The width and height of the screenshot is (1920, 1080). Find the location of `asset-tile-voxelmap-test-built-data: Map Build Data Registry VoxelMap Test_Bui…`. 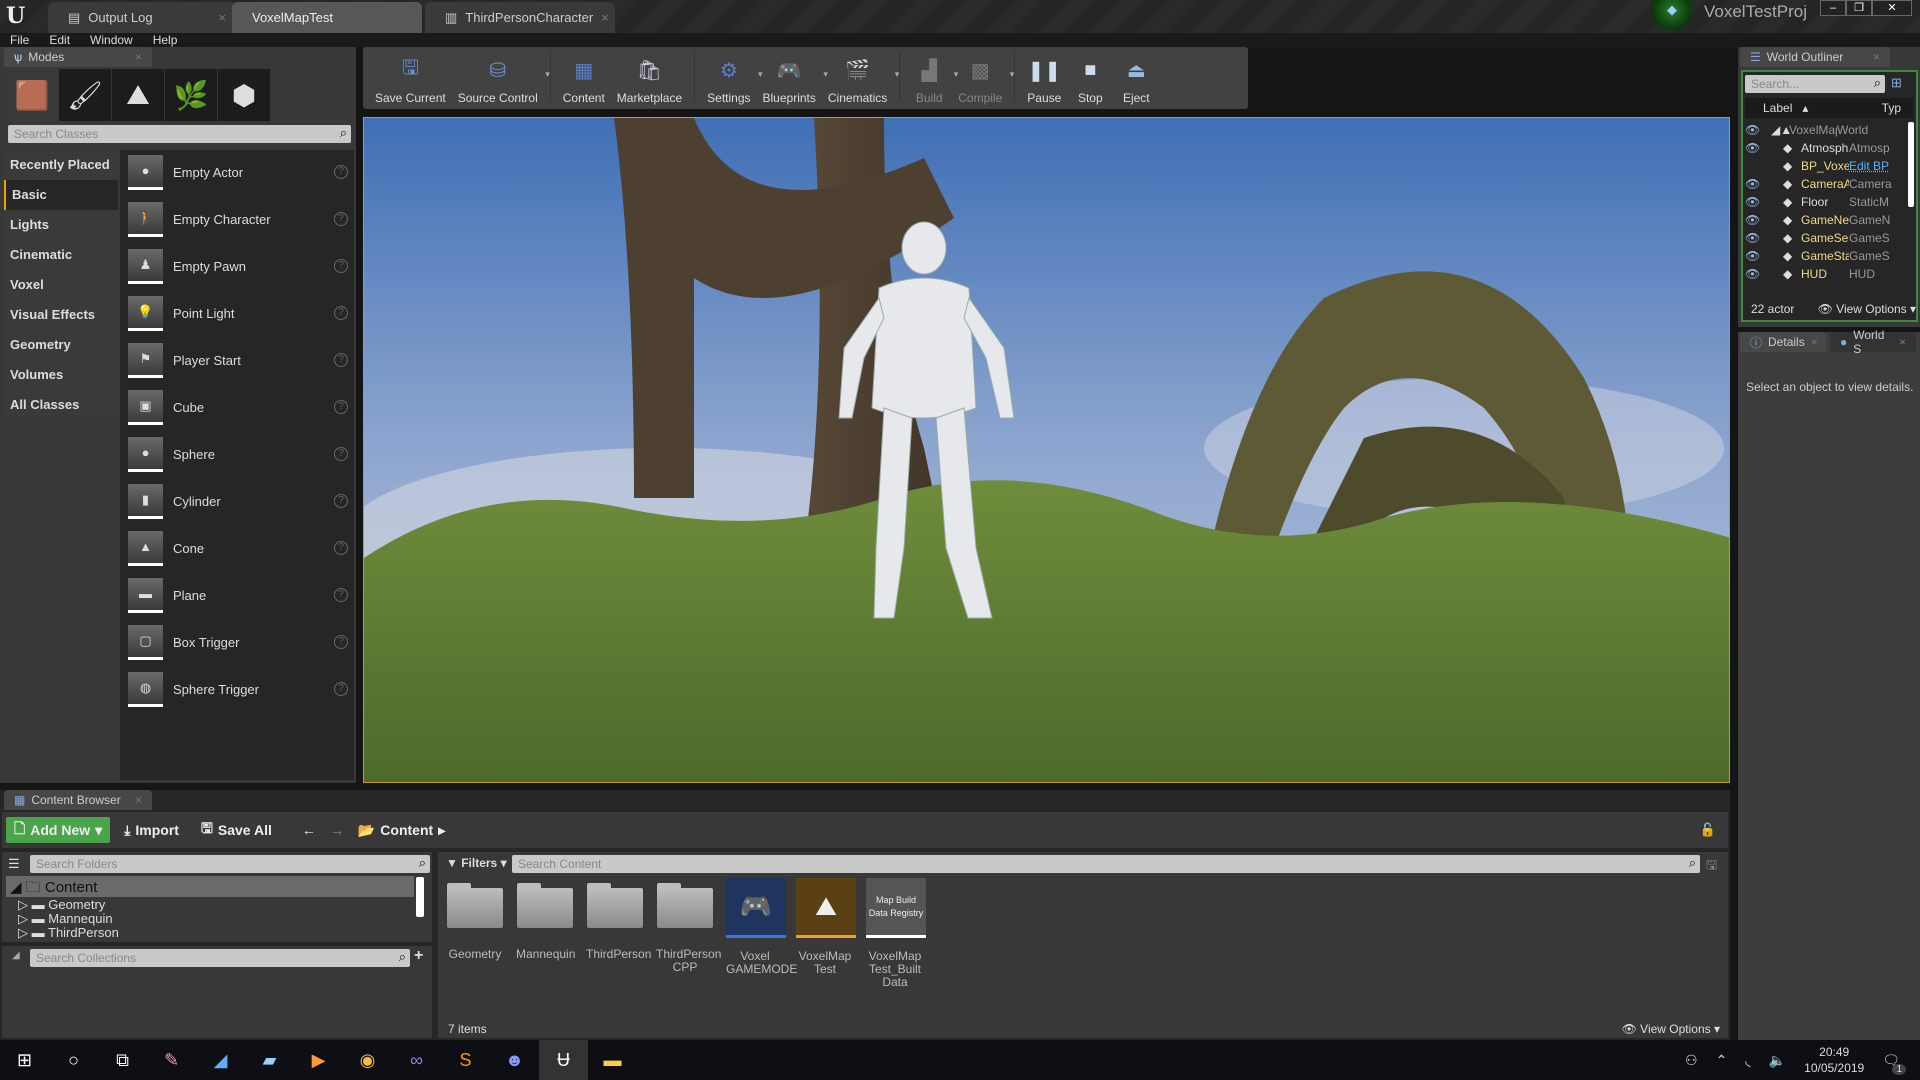

asset-tile-voxelmap-test-built-data: Map Build Data Registry VoxelMap Test_Bui… is located at coordinates (896, 933).